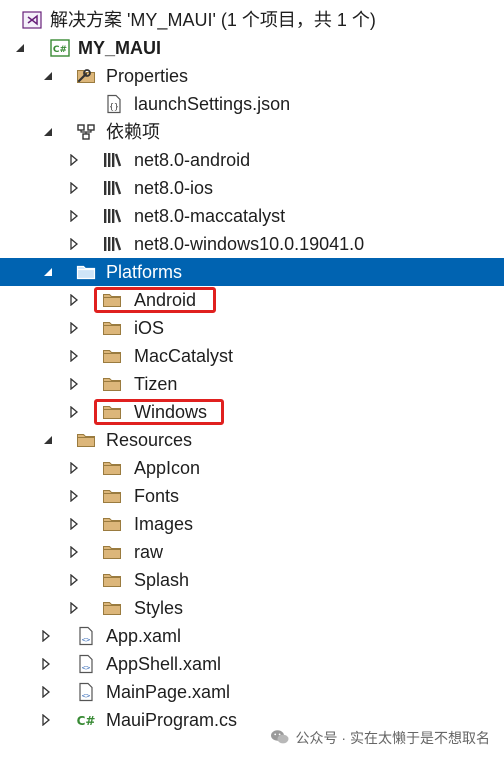 The width and height of the screenshot is (504, 762). I want to click on project-node: C# MY_MAUI, so click(252, 48).